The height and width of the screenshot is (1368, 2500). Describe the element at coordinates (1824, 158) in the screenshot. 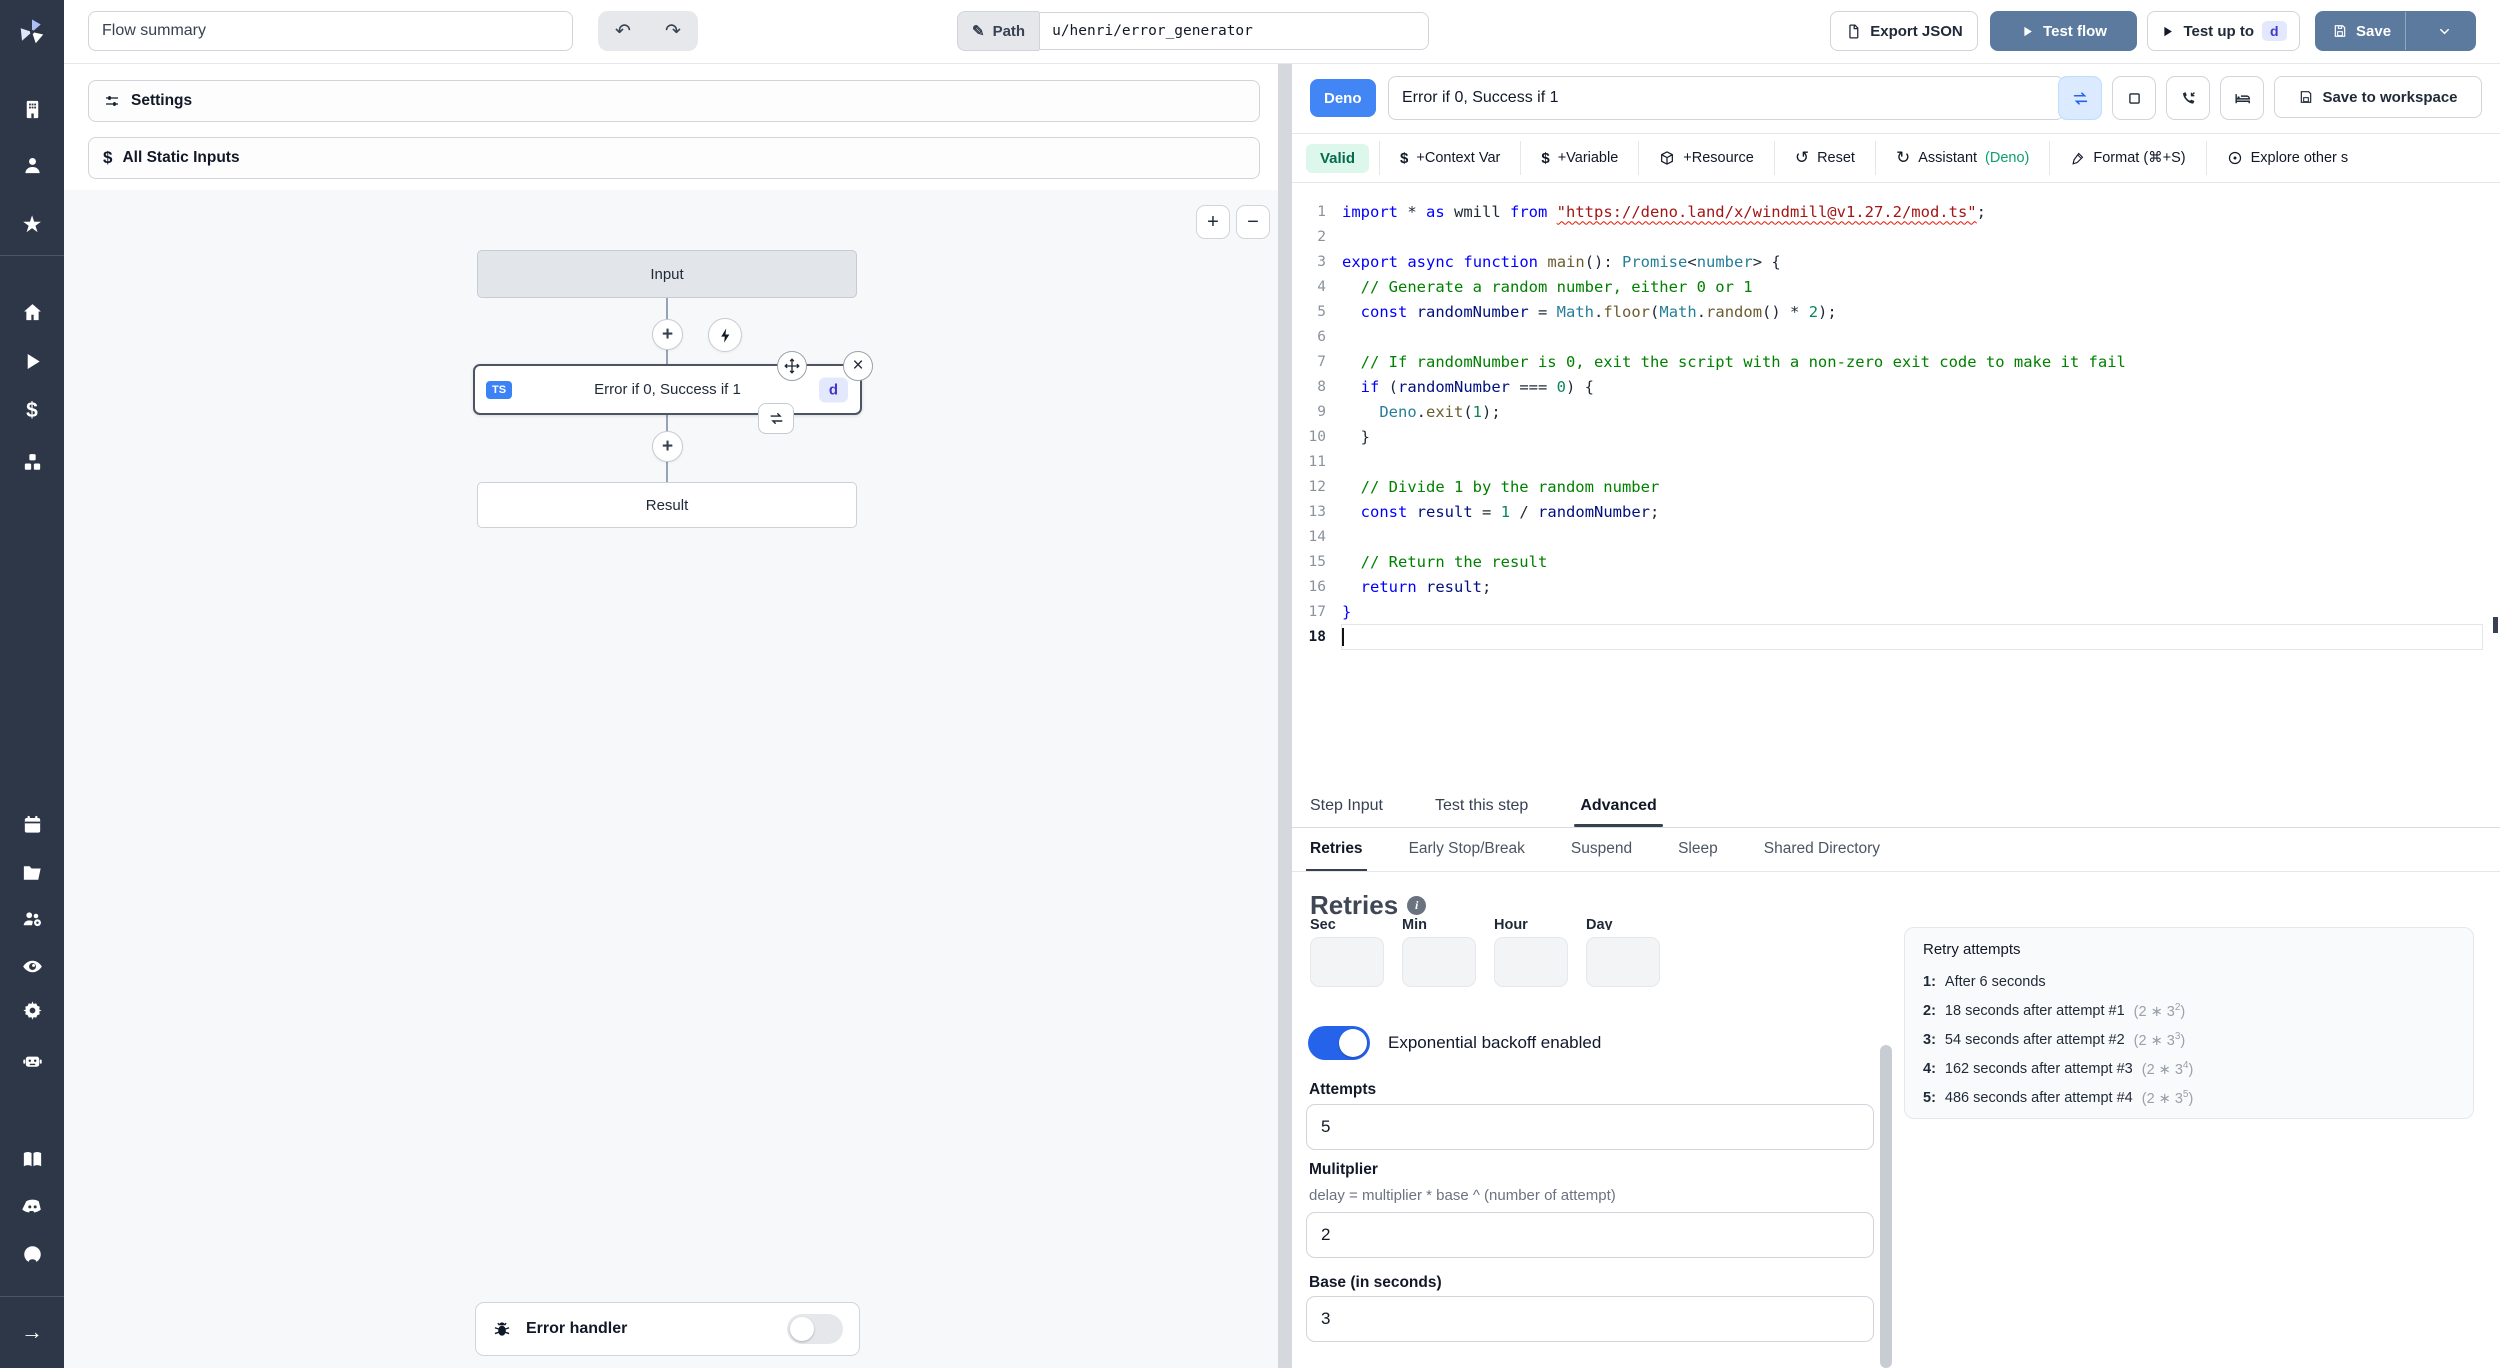

I see `reset-button: ↺ Reset` at that location.